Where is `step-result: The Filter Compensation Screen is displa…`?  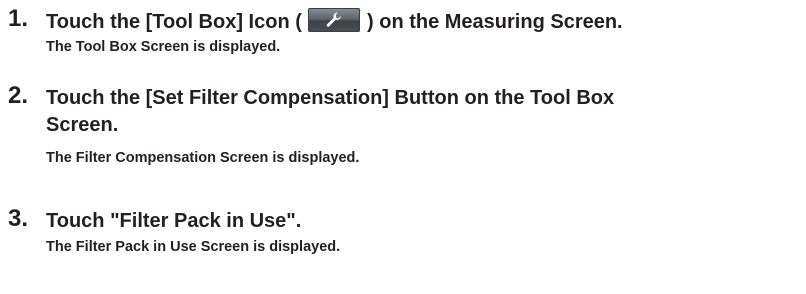
step-result: The Filter Compensation Screen is displa… is located at coordinates (203, 158).